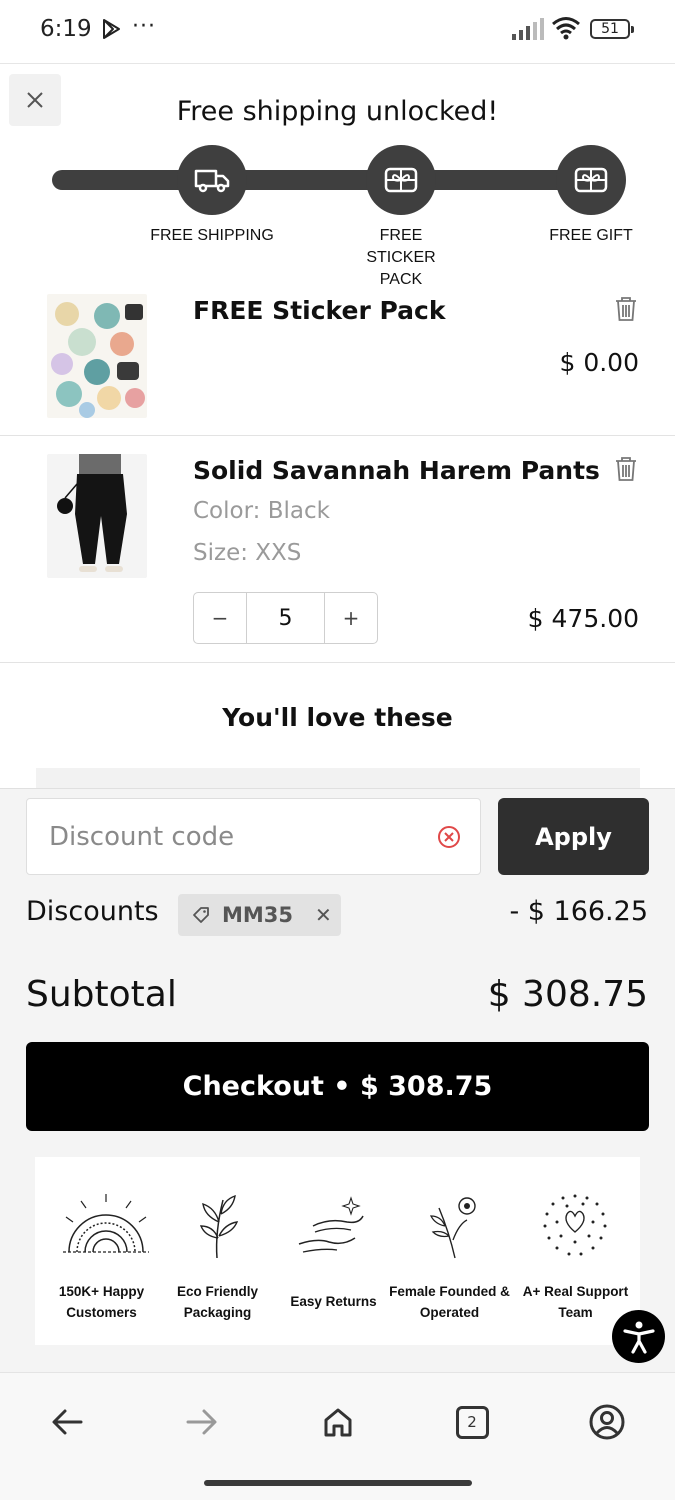  What do you see at coordinates (106, 1223) in the screenshot?
I see `rainbow-icon` at bounding box center [106, 1223].